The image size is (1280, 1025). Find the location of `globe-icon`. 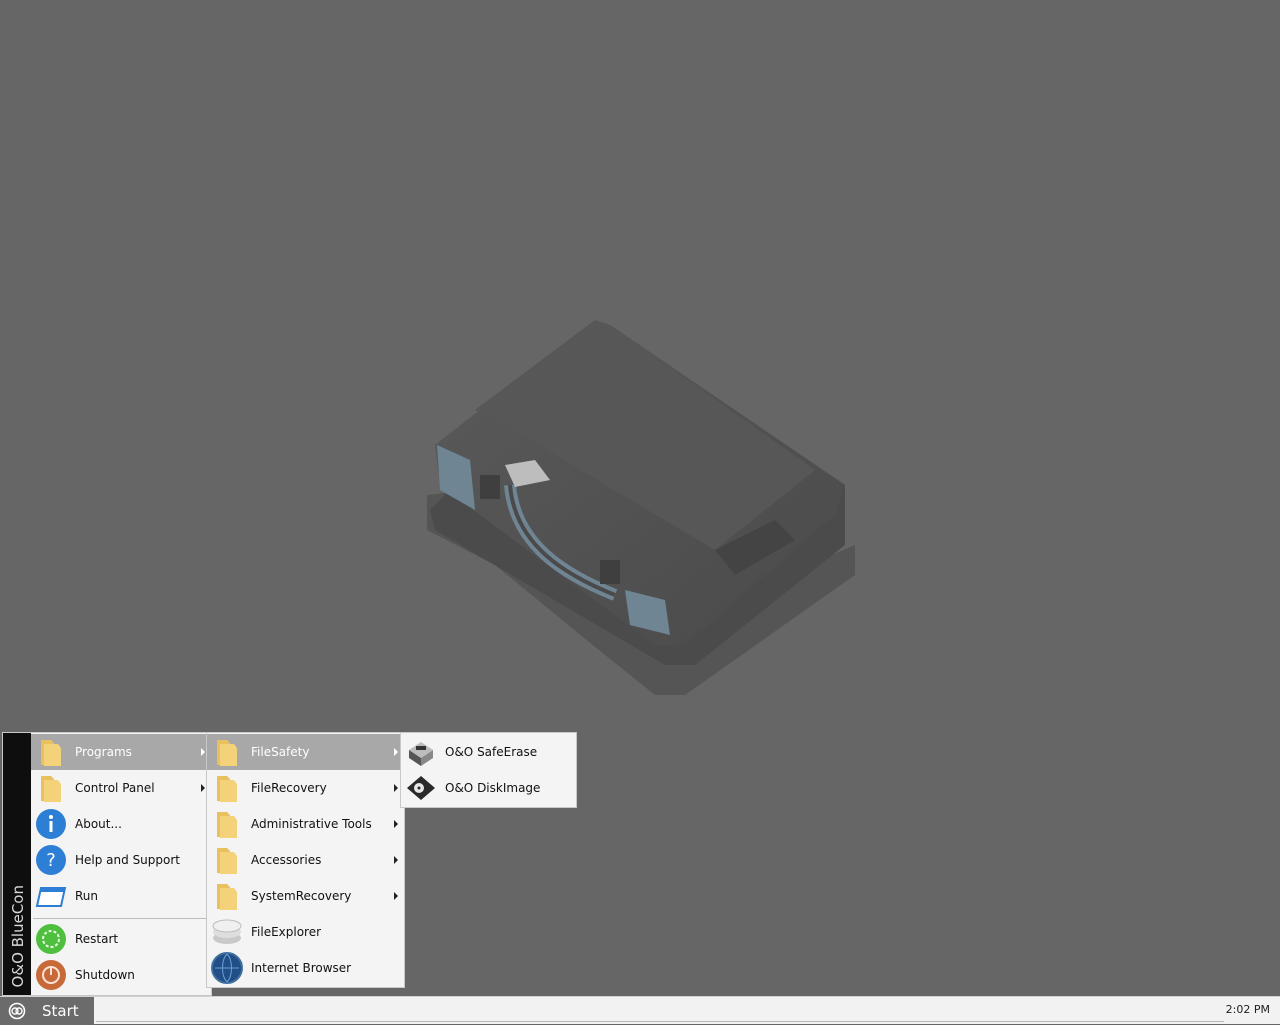

globe-icon is located at coordinates (227, 968).